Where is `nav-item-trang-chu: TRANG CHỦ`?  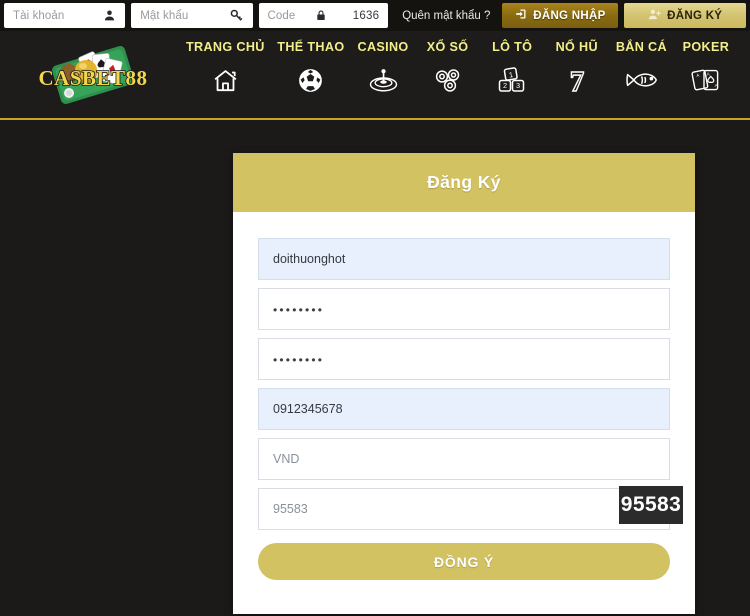
nav-item-trang-chu: TRANG CHỦ is located at coordinates (225, 68).